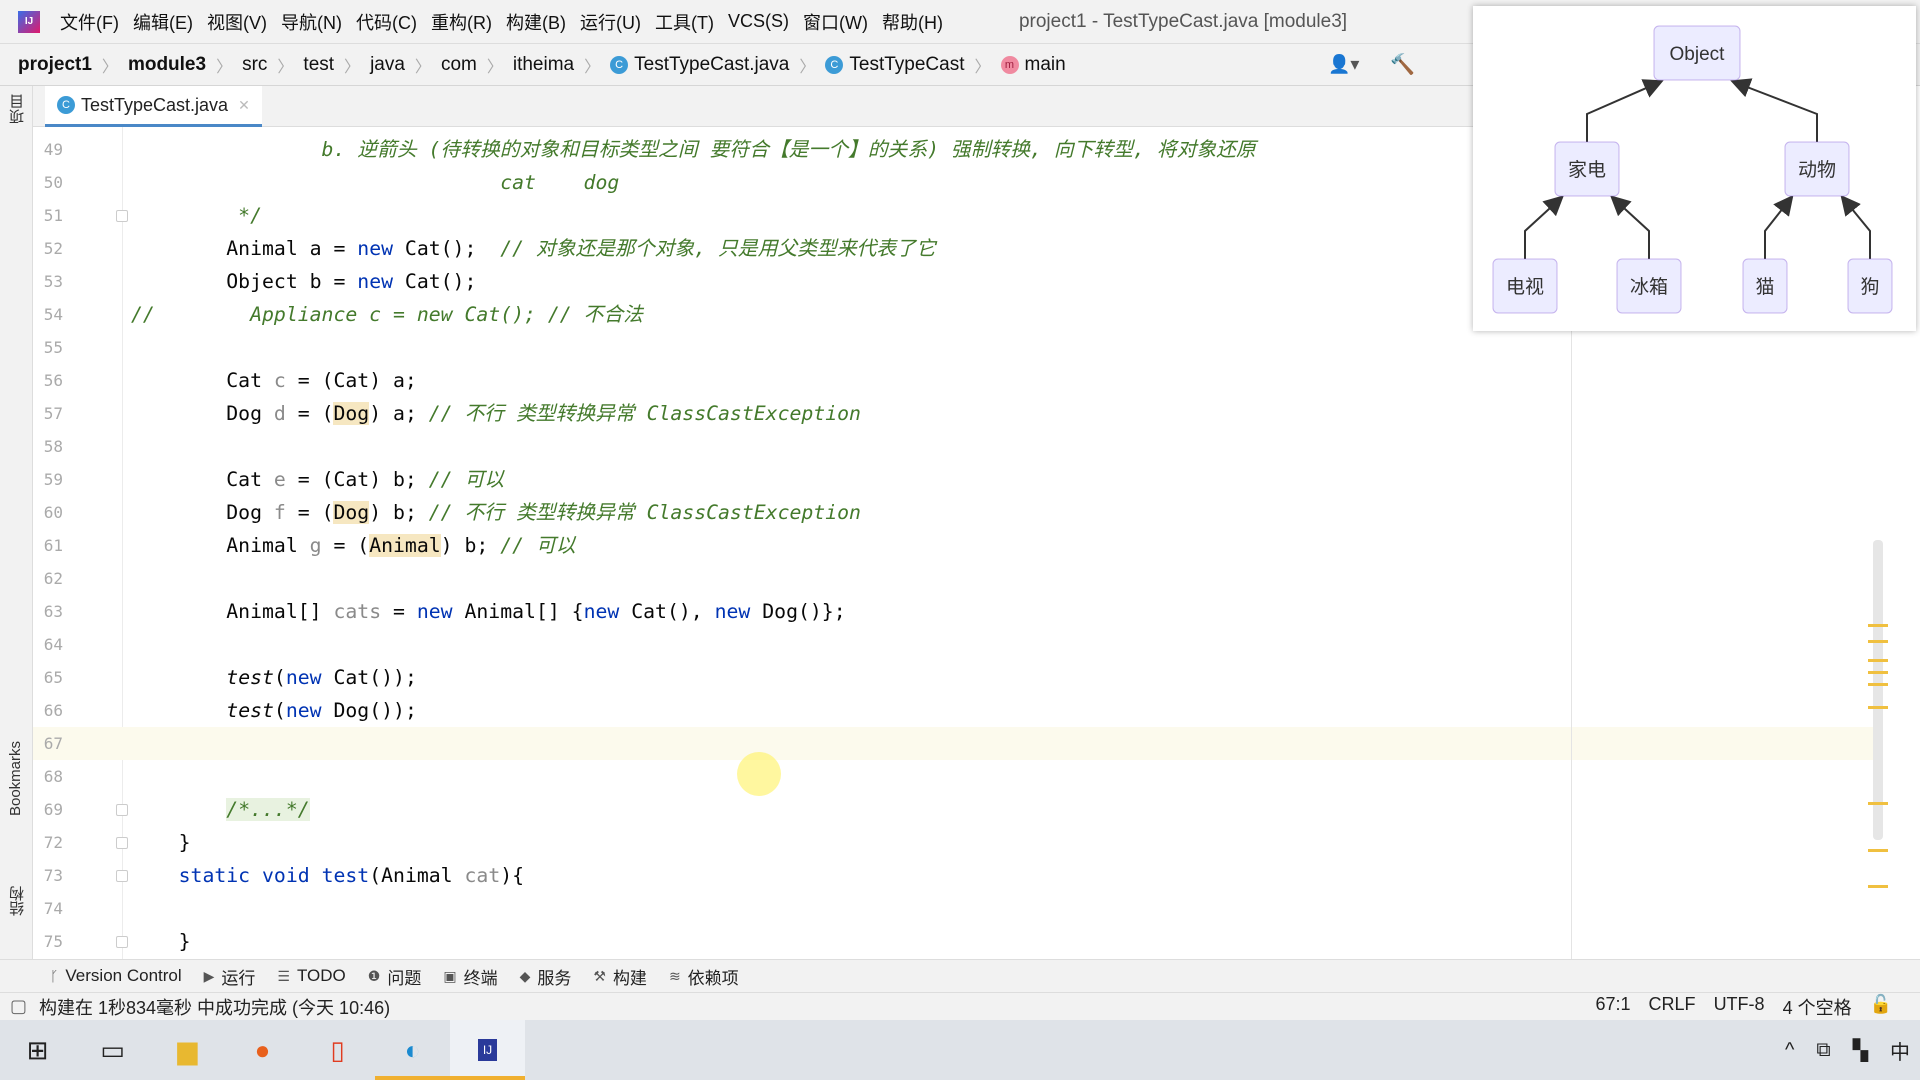 Image resolution: width=1920 pixels, height=1080 pixels. I want to click on intellij-taskbar-icon: IJ, so click(487, 1050).